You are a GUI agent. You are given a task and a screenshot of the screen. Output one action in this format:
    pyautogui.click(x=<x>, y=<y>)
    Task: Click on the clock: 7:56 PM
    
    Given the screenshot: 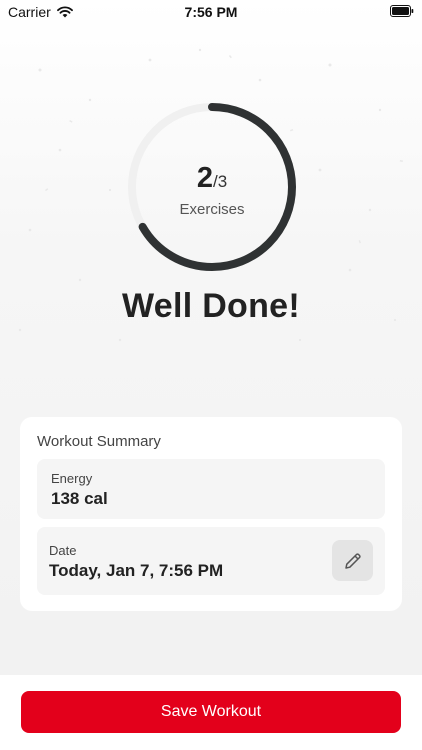 What is the action you would take?
    pyautogui.click(x=211, y=12)
    